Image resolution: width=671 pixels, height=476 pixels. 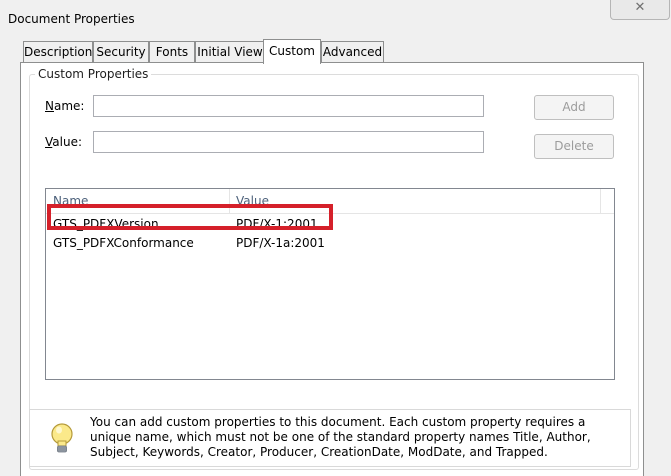 I want to click on value-label: Value:, so click(x=63, y=142).